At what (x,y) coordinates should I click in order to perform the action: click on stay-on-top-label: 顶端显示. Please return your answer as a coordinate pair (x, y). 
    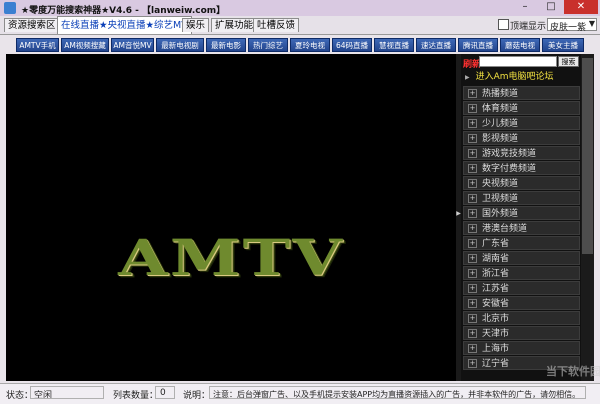
    Looking at the image, I should click on (528, 27).